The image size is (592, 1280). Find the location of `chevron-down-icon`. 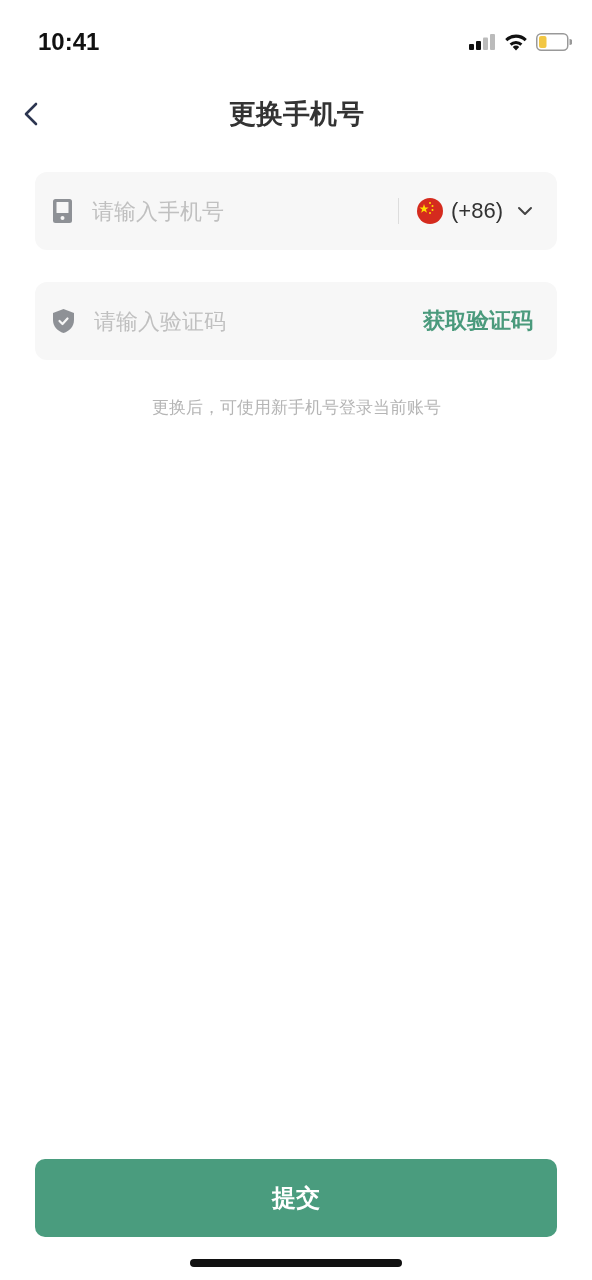

chevron-down-icon is located at coordinates (525, 211).